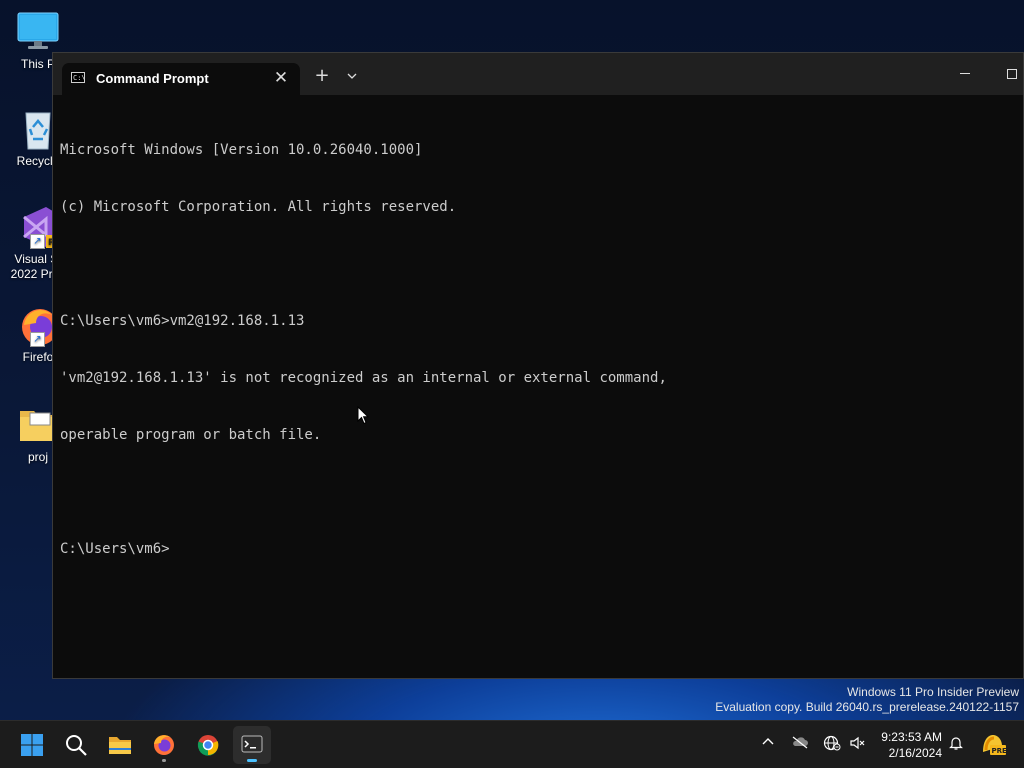 The image size is (1024, 768). What do you see at coordinates (191, 435) in the screenshot?
I see `terminal-line: operable program or batch file.` at bounding box center [191, 435].